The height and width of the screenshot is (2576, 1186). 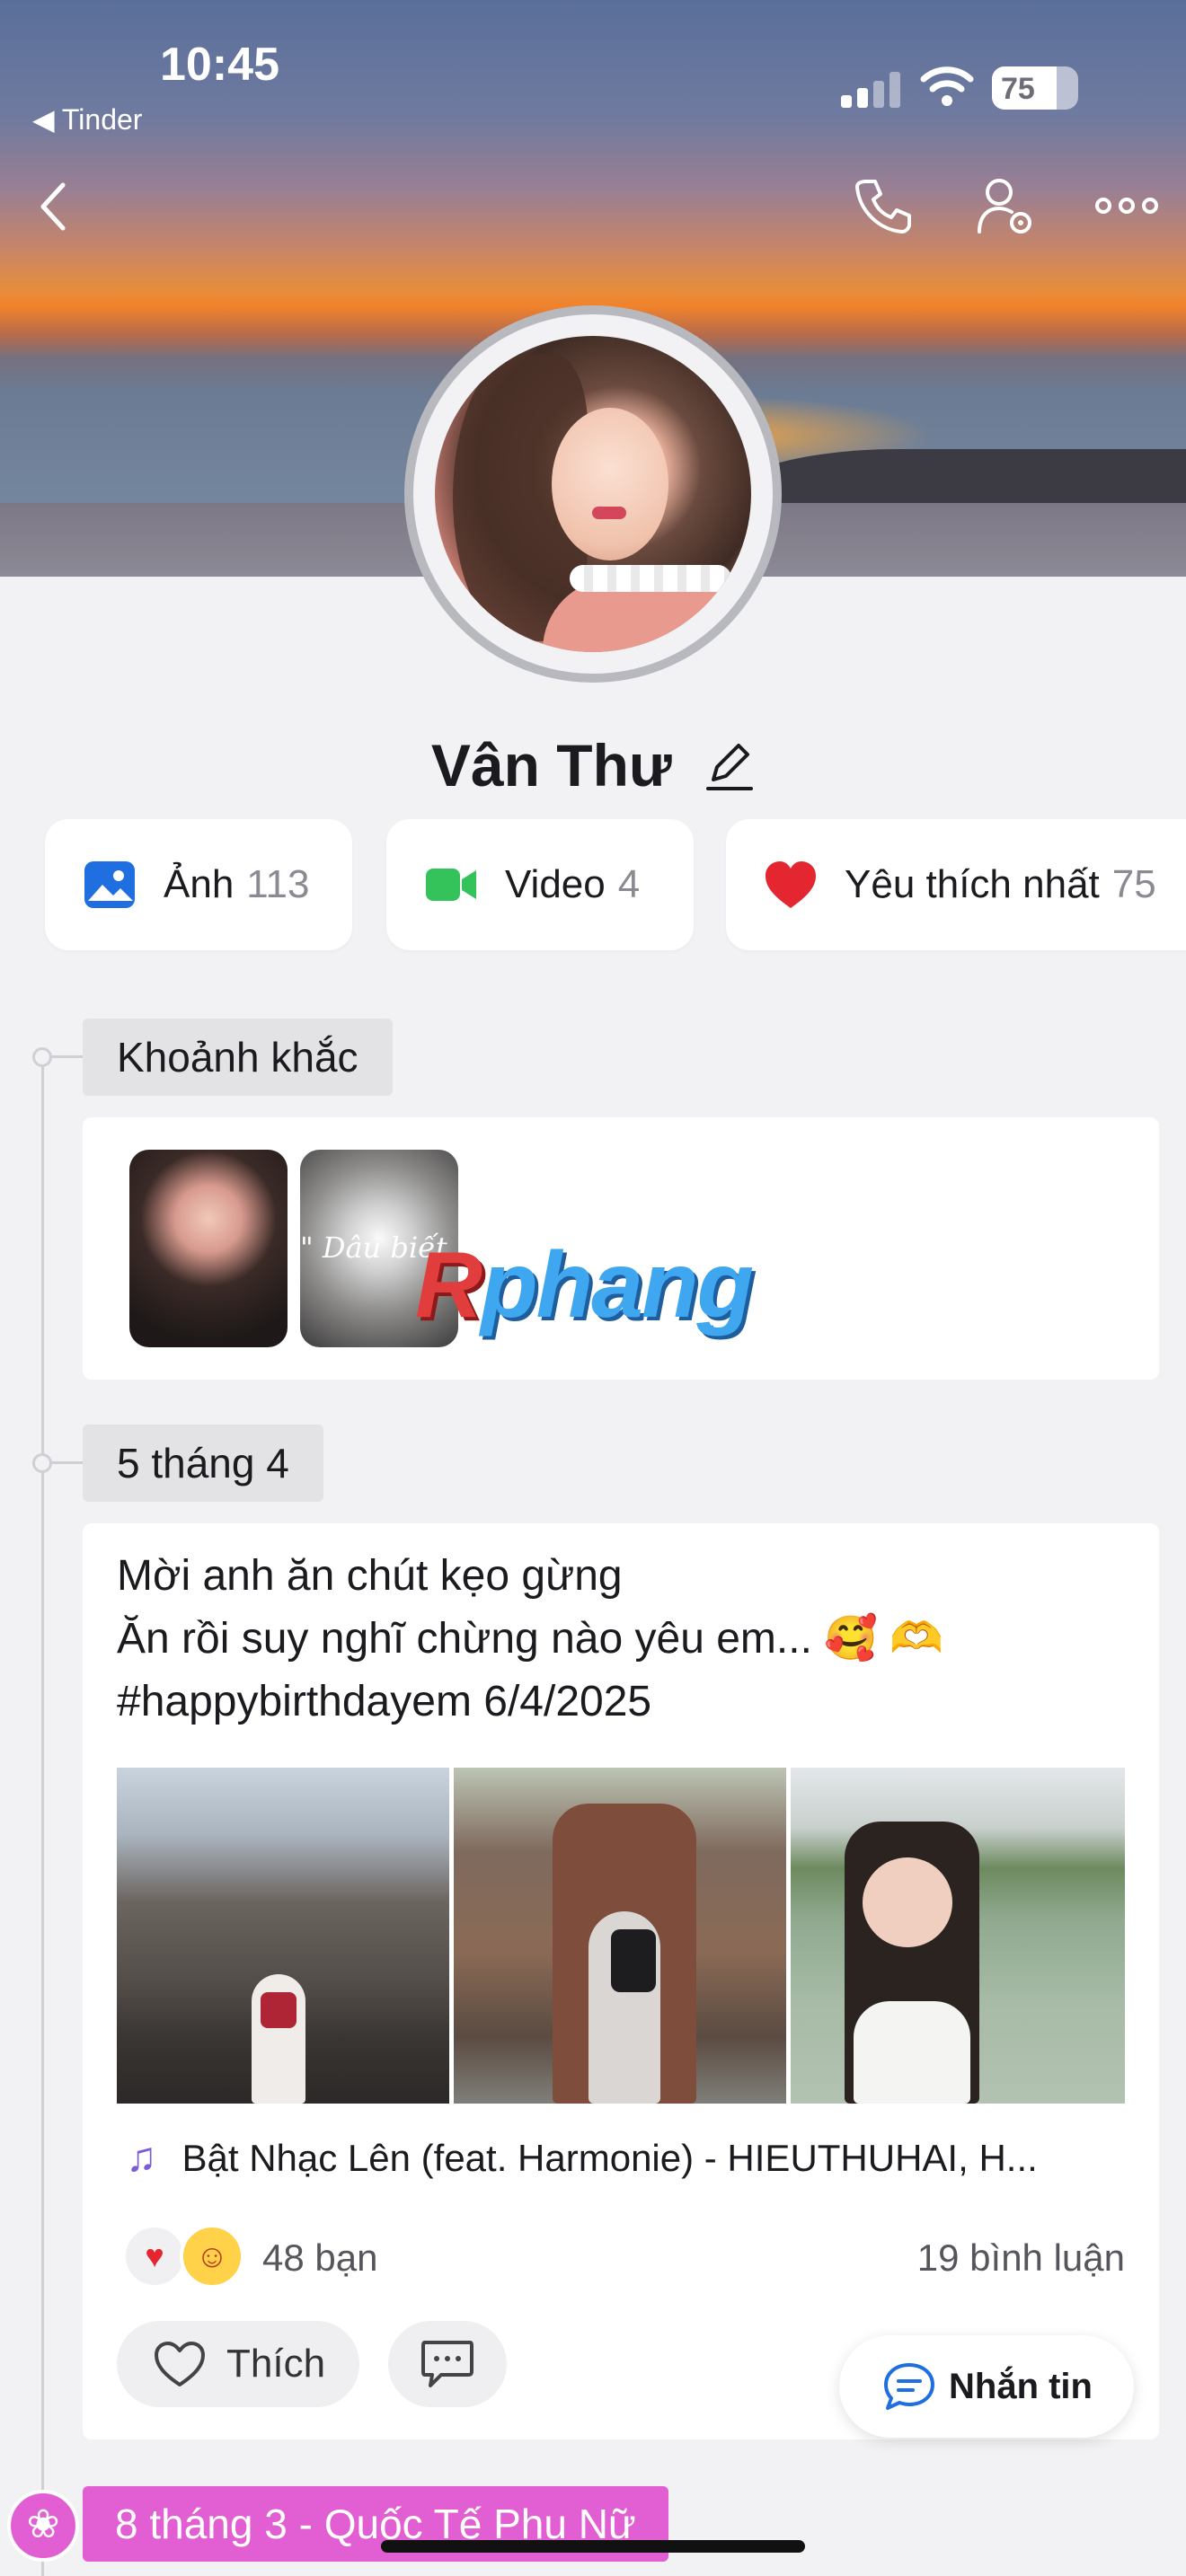 What do you see at coordinates (1018, 89) in the screenshot?
I see `battery-level: 75` at bounding box center [1018, 89].